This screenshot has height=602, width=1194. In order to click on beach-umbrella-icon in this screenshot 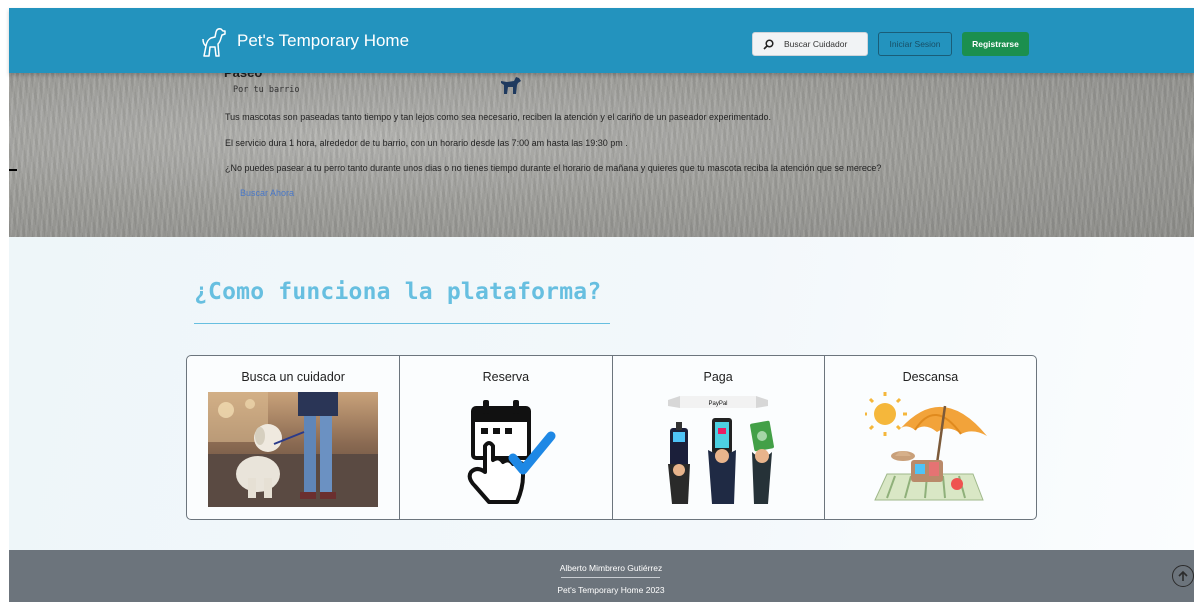, I will do `click(926, 446)`.